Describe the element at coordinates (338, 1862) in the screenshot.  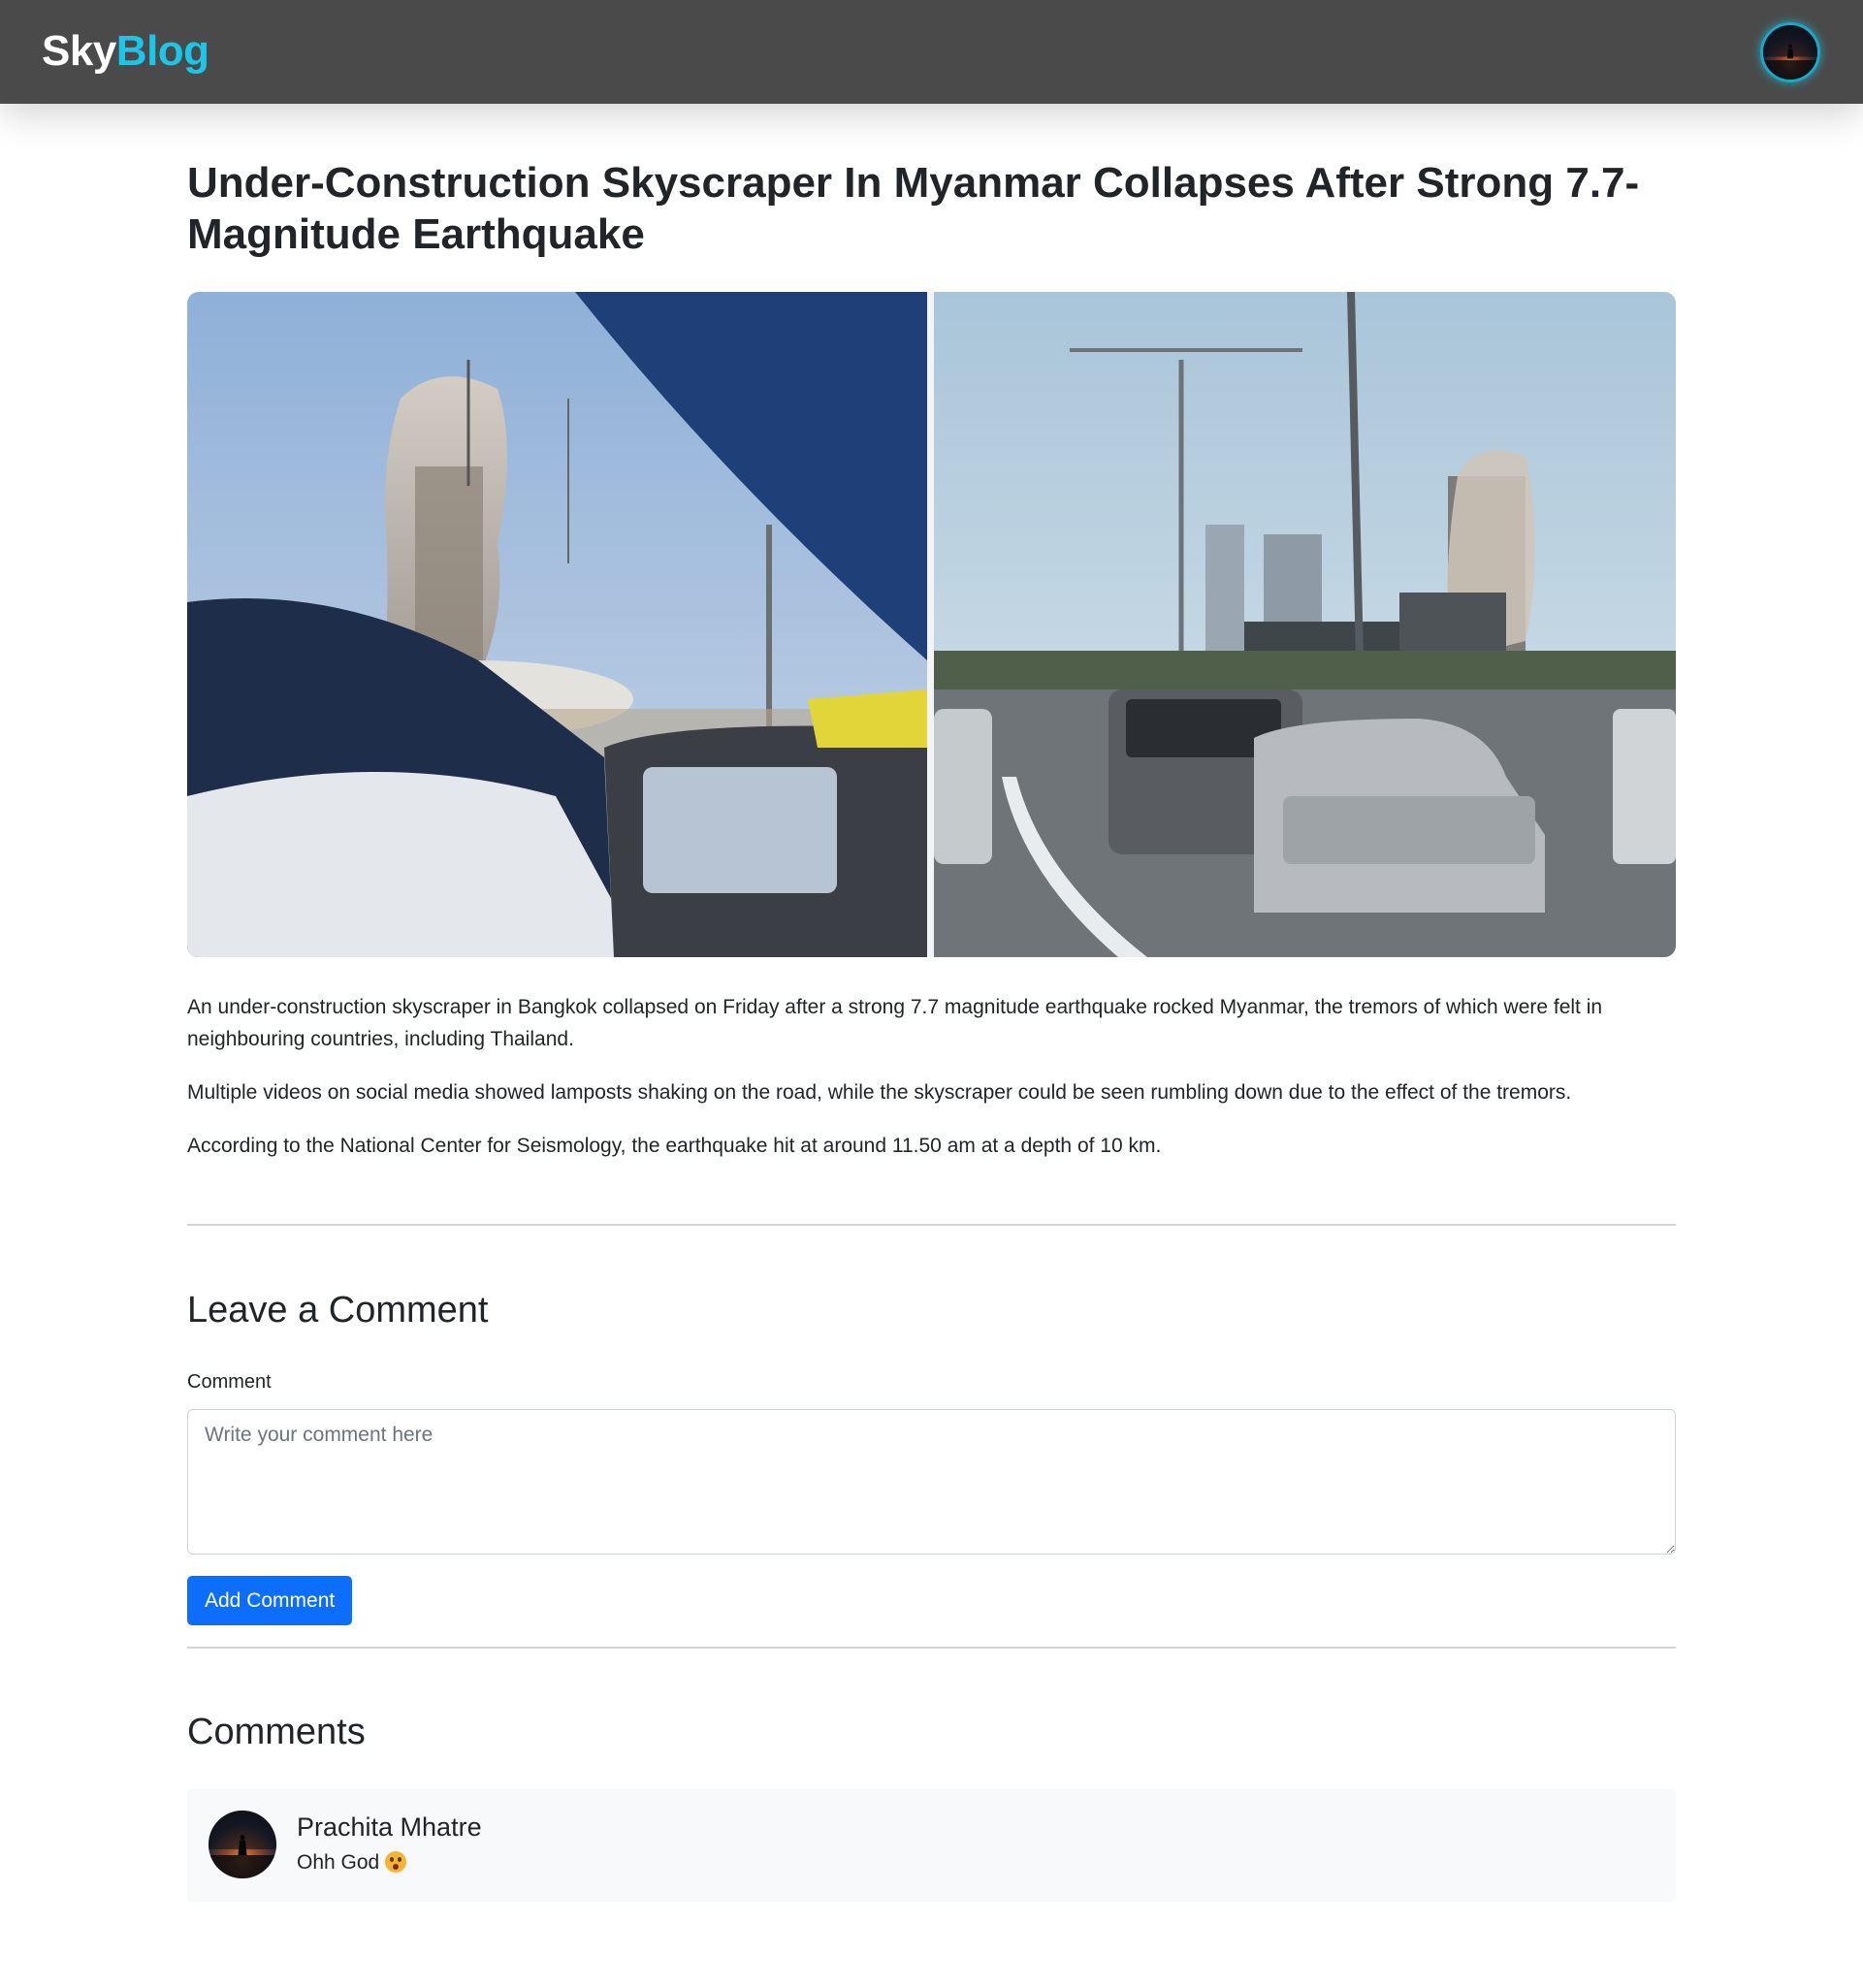
I see `comment-text: Ohh God` at that location.